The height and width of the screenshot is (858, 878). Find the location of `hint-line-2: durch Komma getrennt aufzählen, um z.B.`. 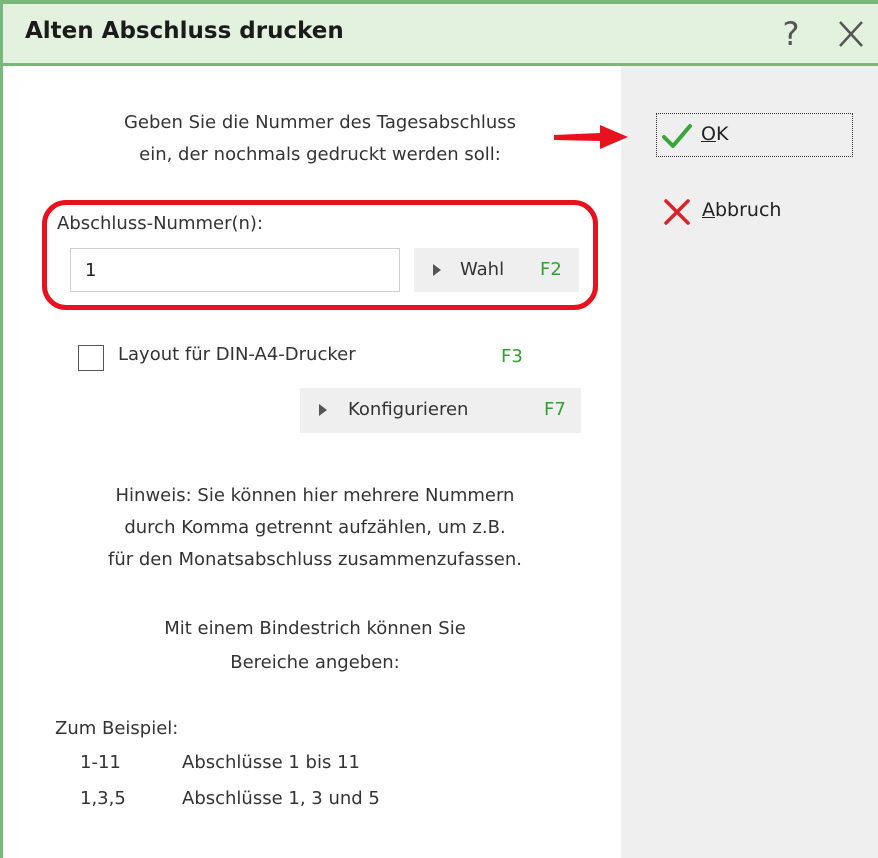

hint-line-2: durch Komma getrennt aufzählen, um z.B. is located at coordinates (315, 527).